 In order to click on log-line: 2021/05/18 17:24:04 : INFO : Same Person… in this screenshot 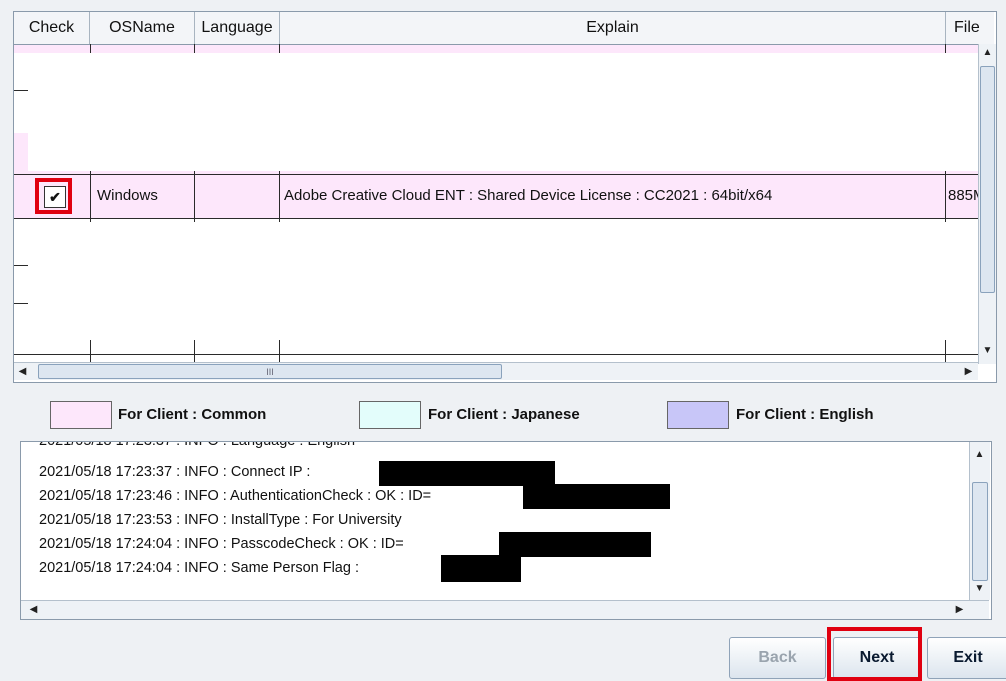, I will do `click(199, 568)`.